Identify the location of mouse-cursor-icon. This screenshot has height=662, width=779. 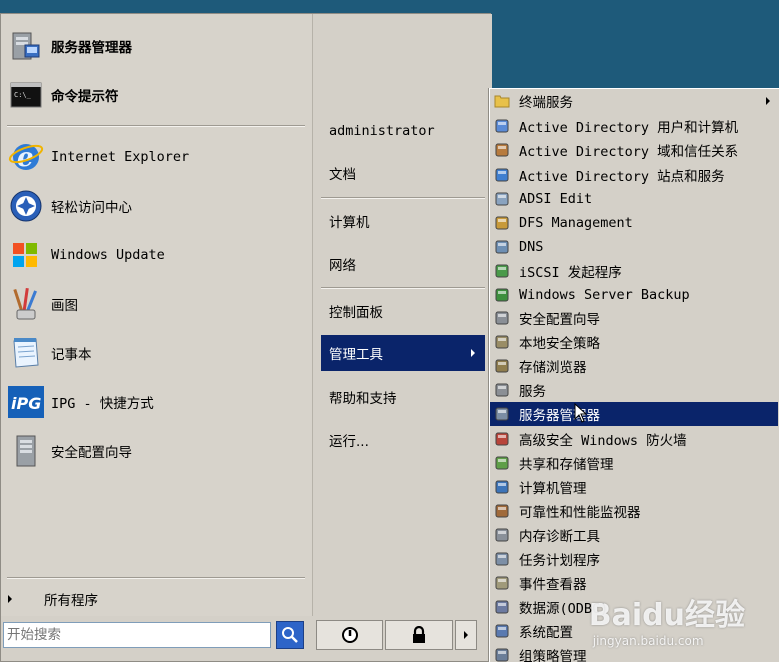
(581, 413).